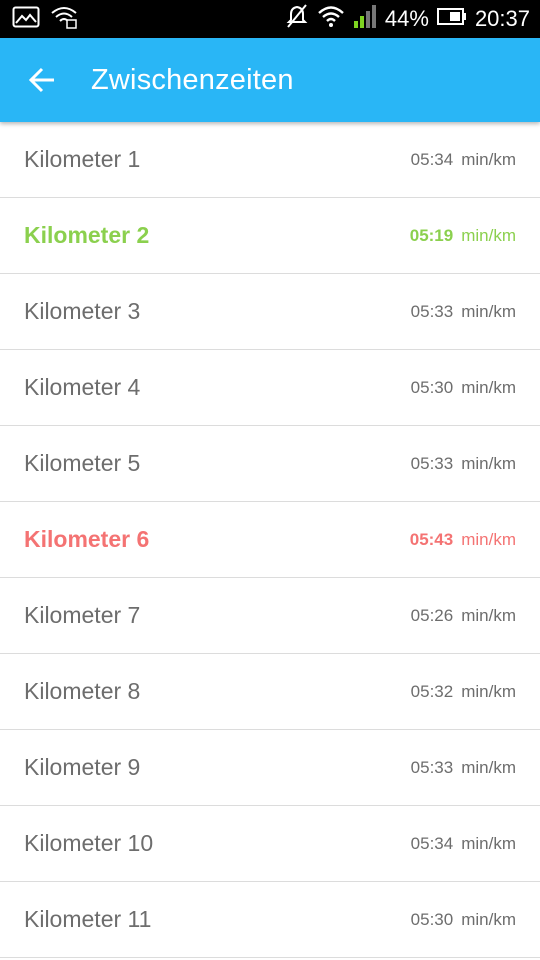  I want to click on status-bar: 44% 20:37, so click(270, 19).